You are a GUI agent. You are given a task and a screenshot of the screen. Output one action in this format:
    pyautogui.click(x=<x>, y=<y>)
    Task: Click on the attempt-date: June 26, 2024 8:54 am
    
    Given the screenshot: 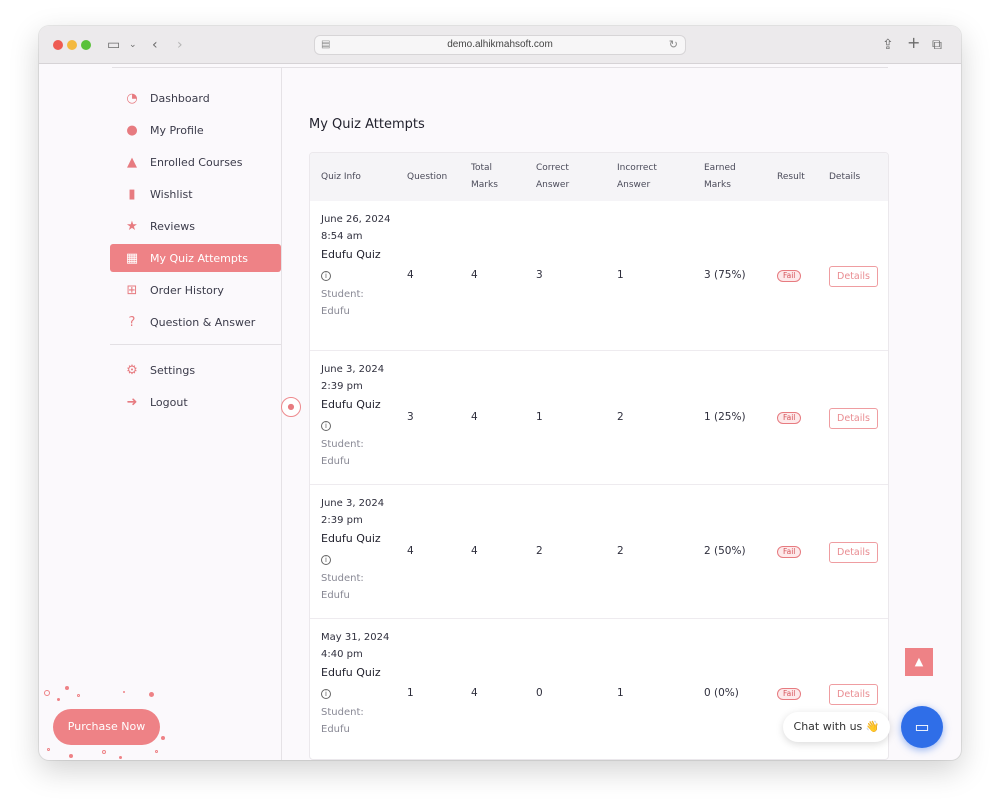 What is the action you would take?
    pyautogui.click(x=356, y=228)
    